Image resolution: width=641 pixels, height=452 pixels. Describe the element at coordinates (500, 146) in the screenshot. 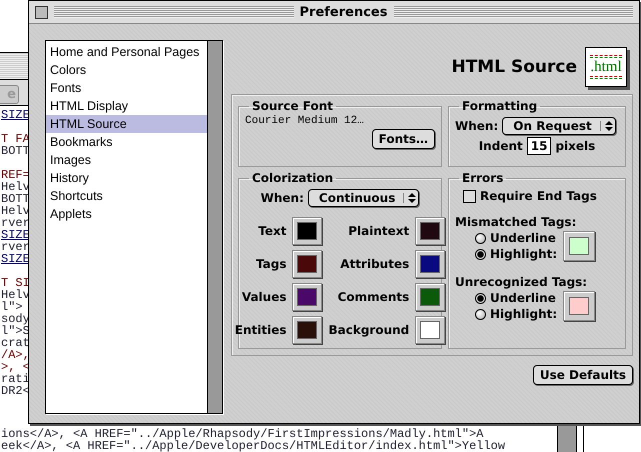

I see `indent-label: Indent` at that location.